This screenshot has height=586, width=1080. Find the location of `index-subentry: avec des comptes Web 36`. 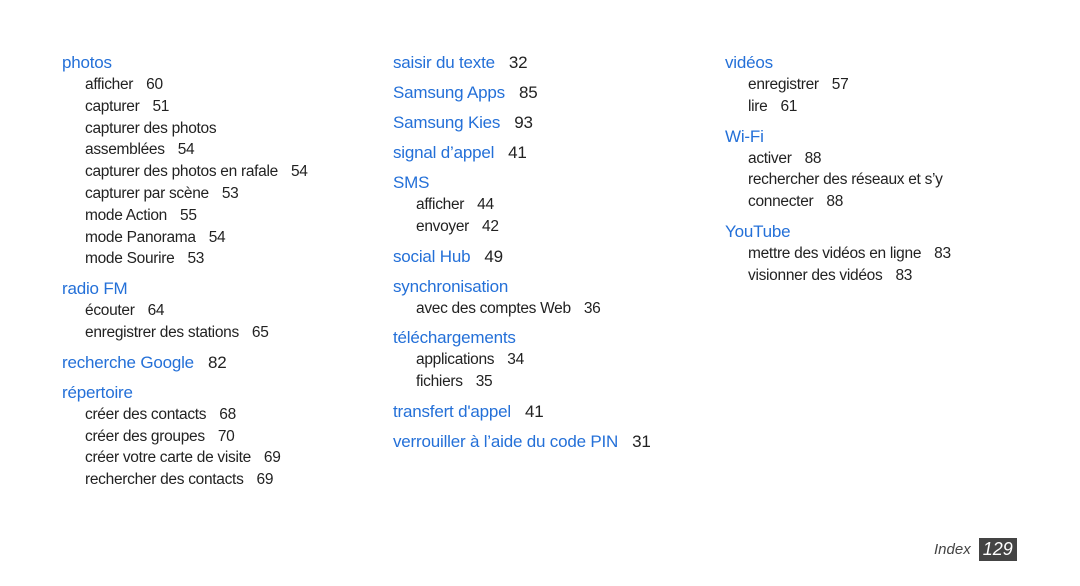

index-subentry: avec des comptes Web 36 is located at coordinates (548, 309).